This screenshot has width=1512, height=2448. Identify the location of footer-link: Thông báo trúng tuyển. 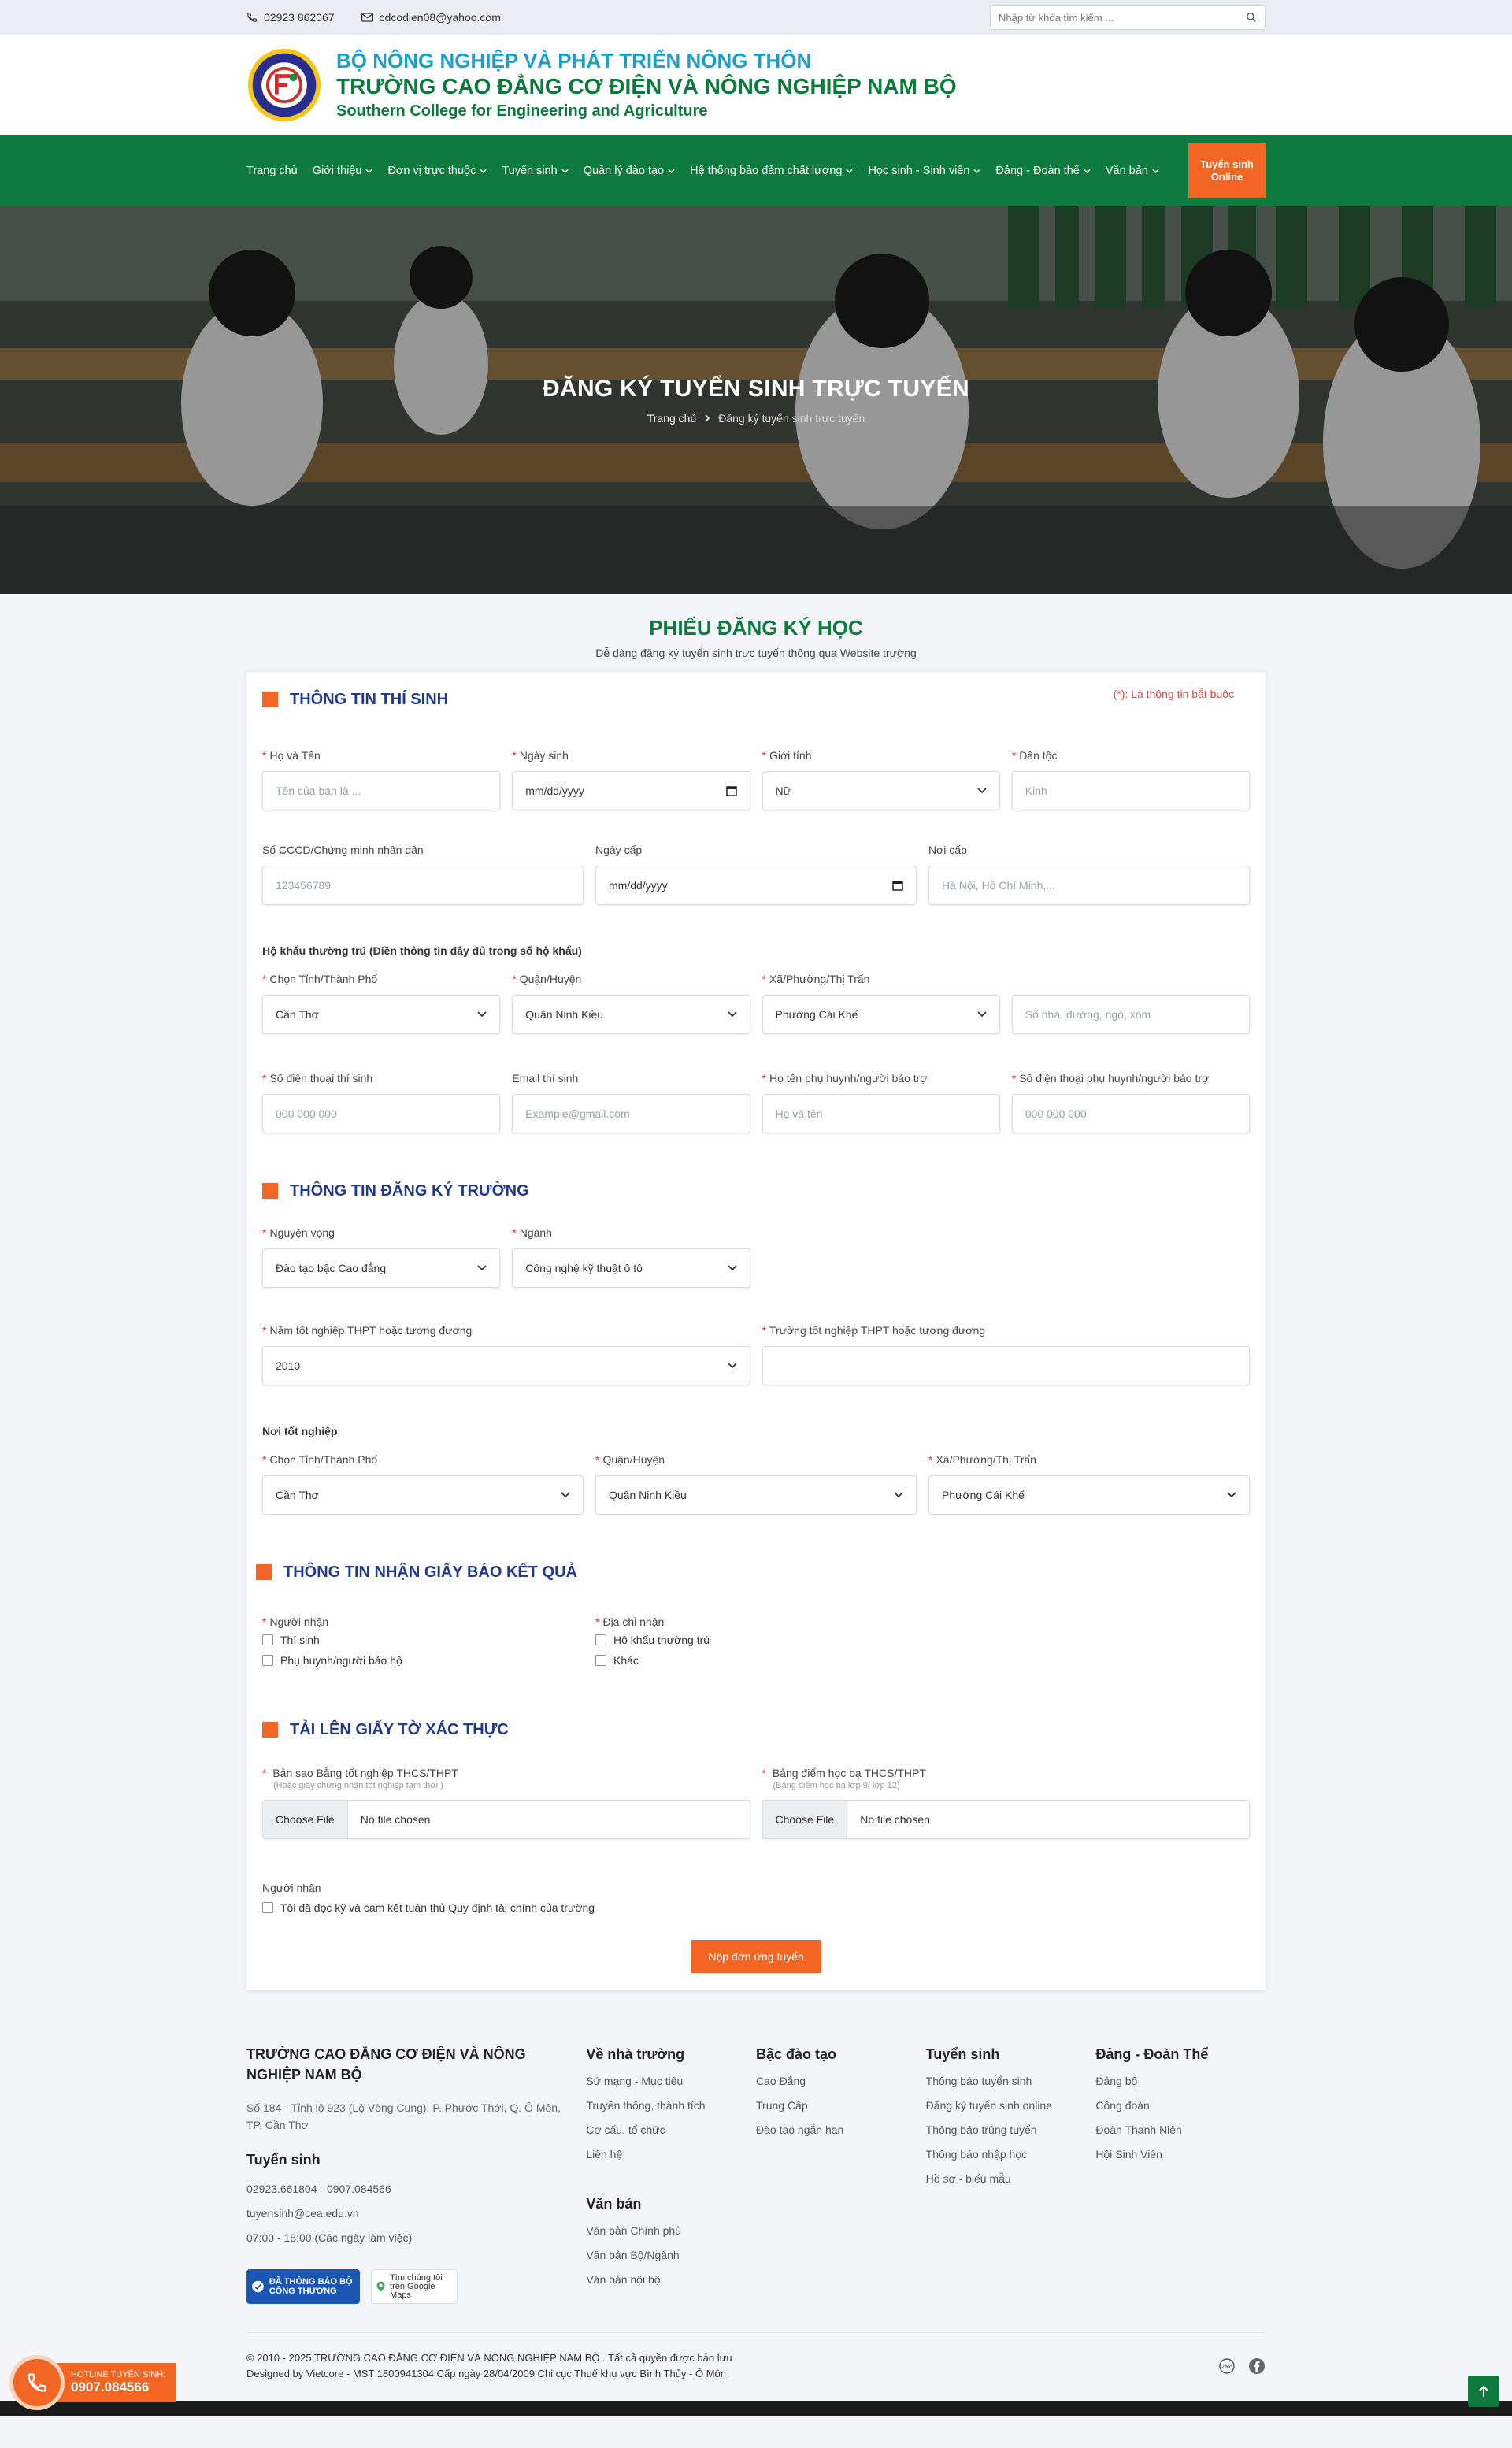
(1011, 2130).